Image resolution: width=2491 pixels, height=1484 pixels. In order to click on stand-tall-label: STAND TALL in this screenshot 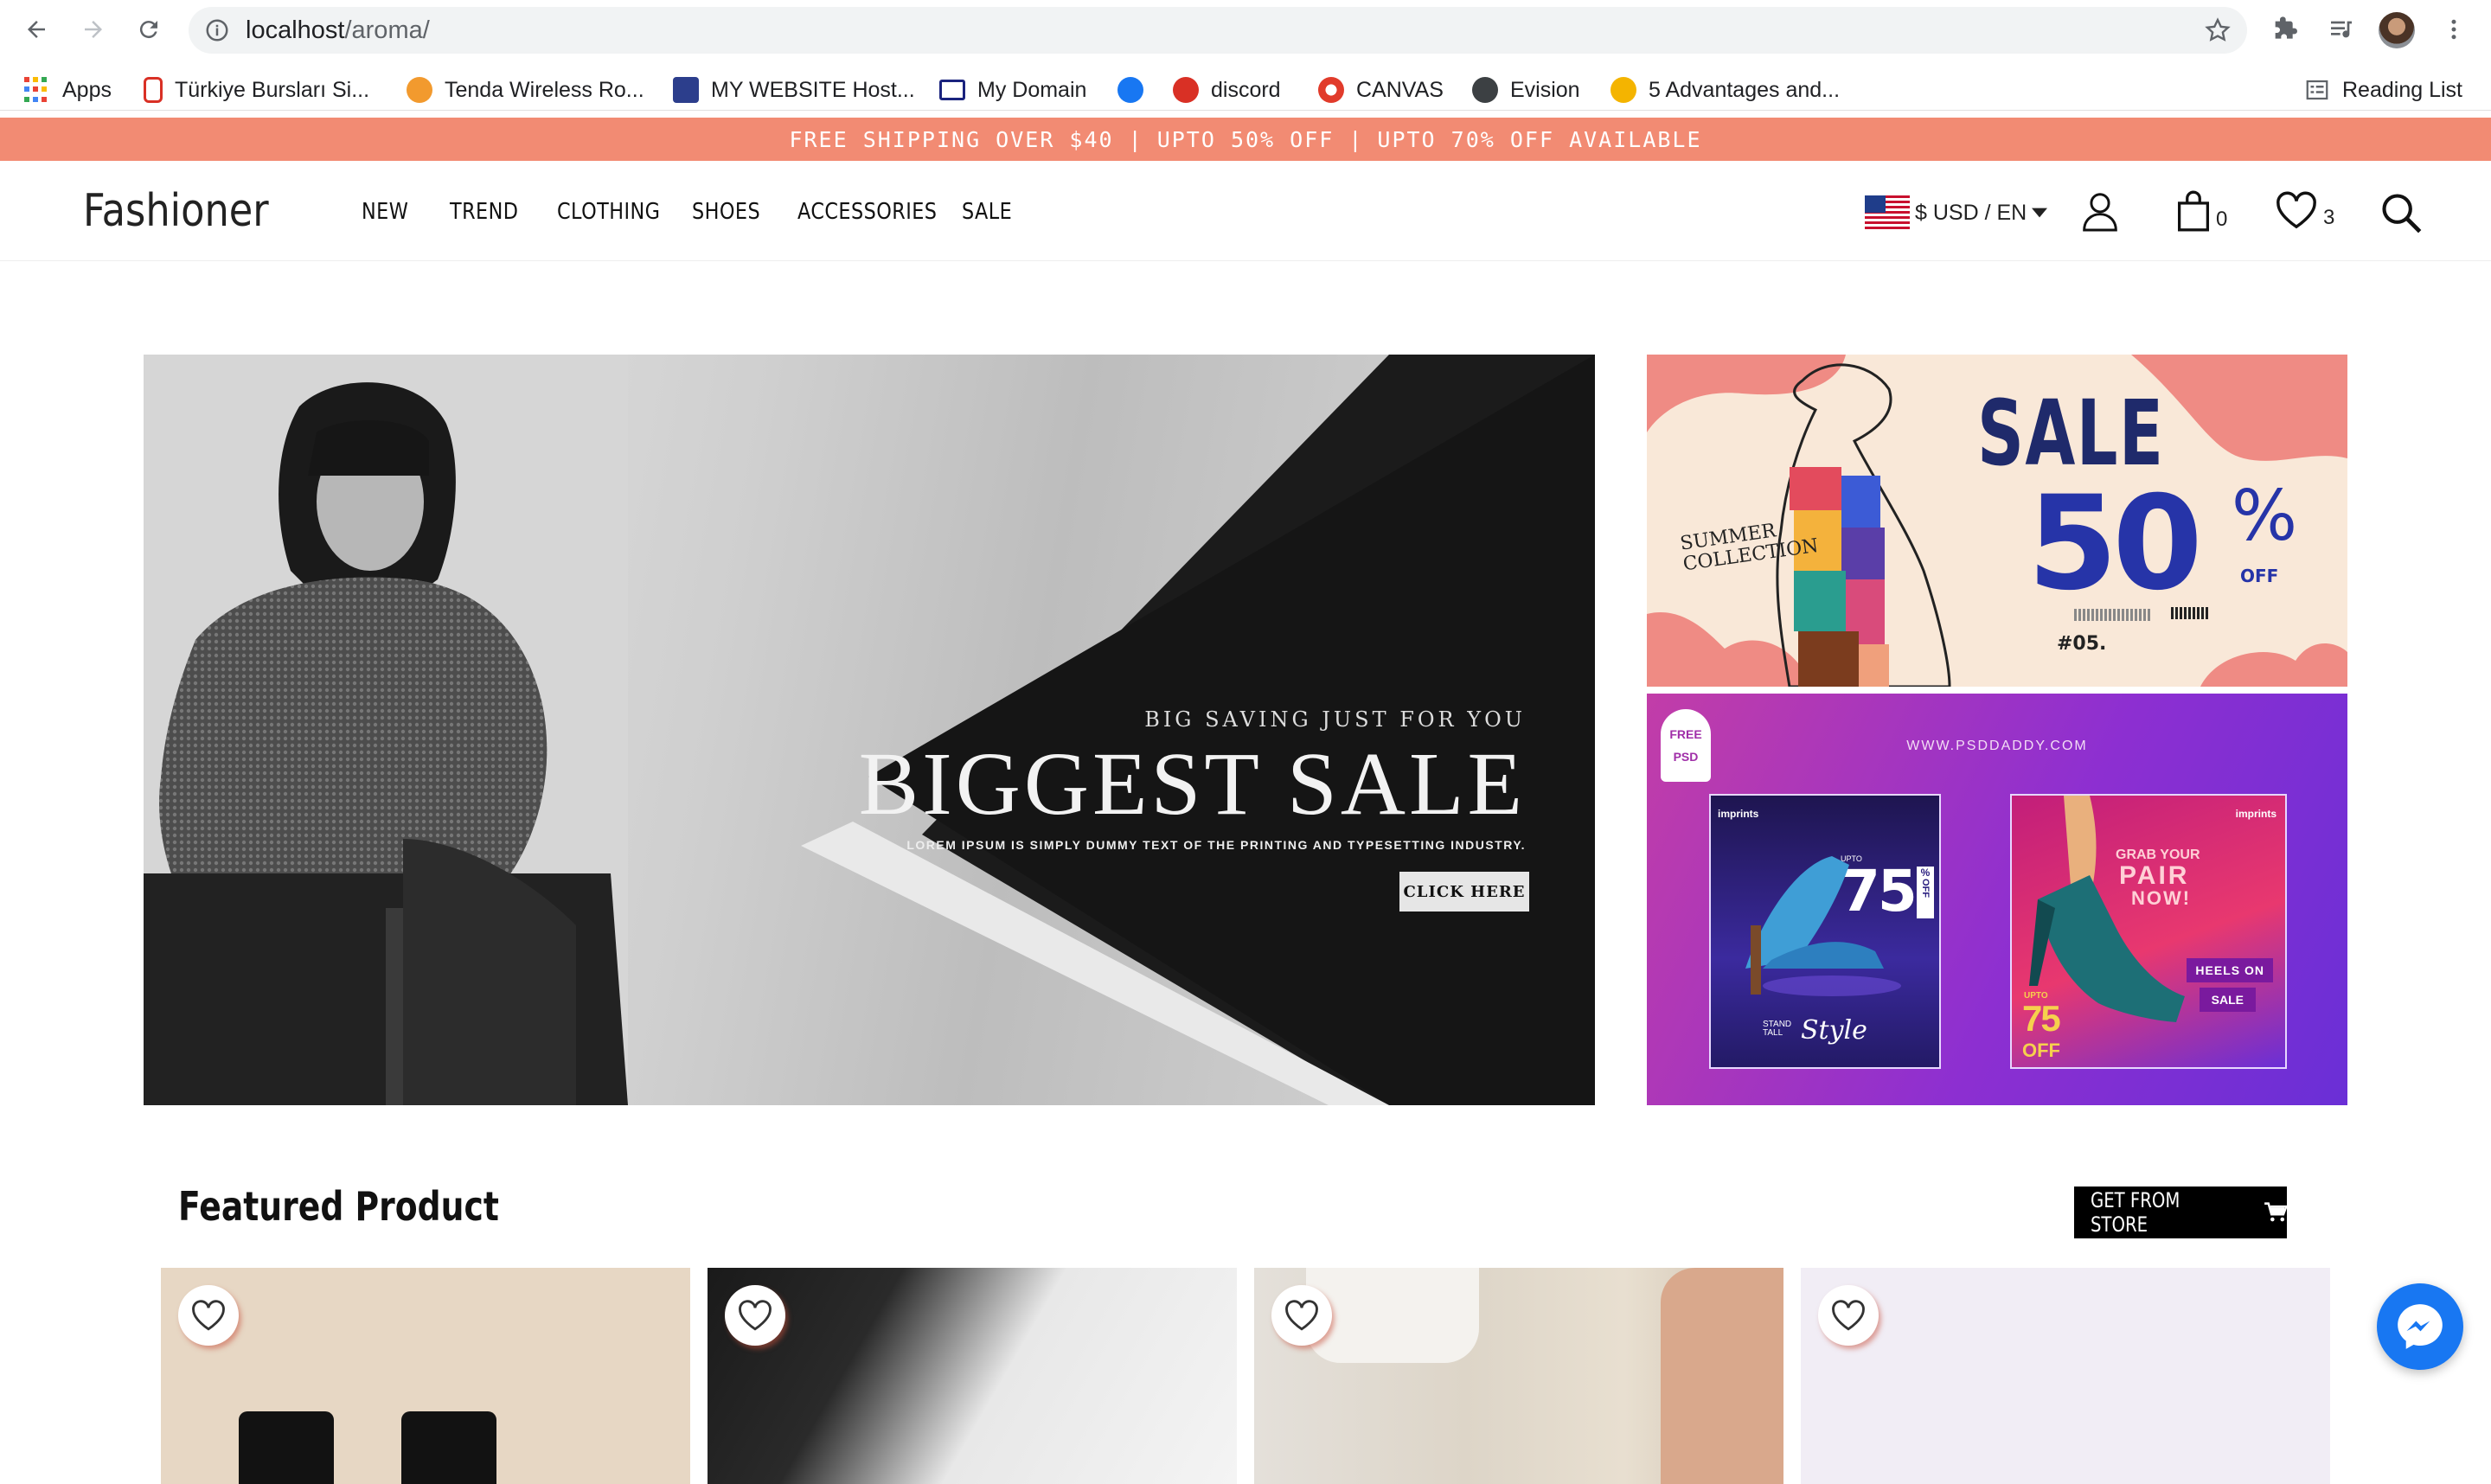, I will do `click(1778, 1029)`.